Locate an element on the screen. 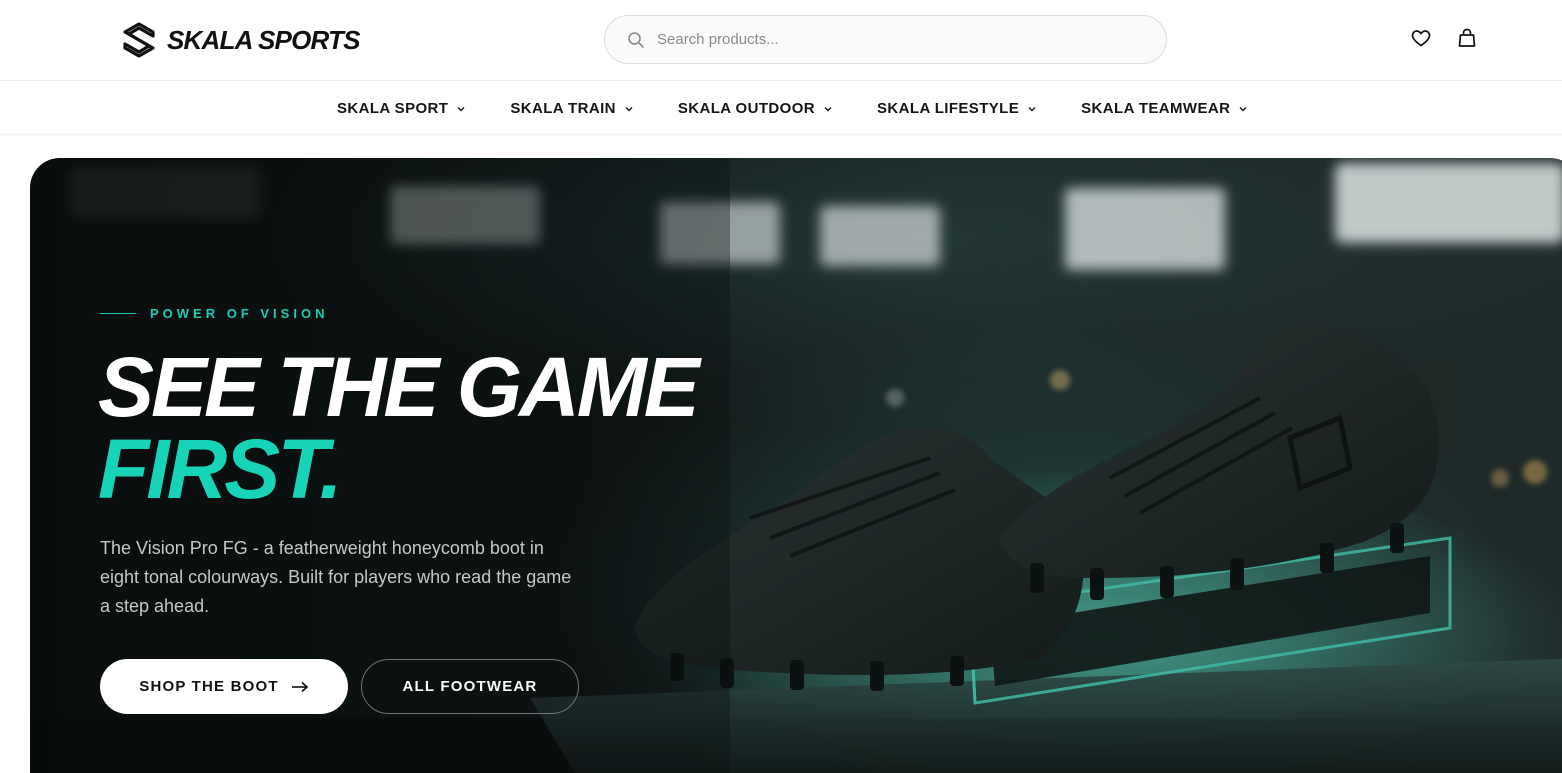 Image resolution: width=1562 pixels, height=773 pixels. search-bar is located at coordinates (885, 39).